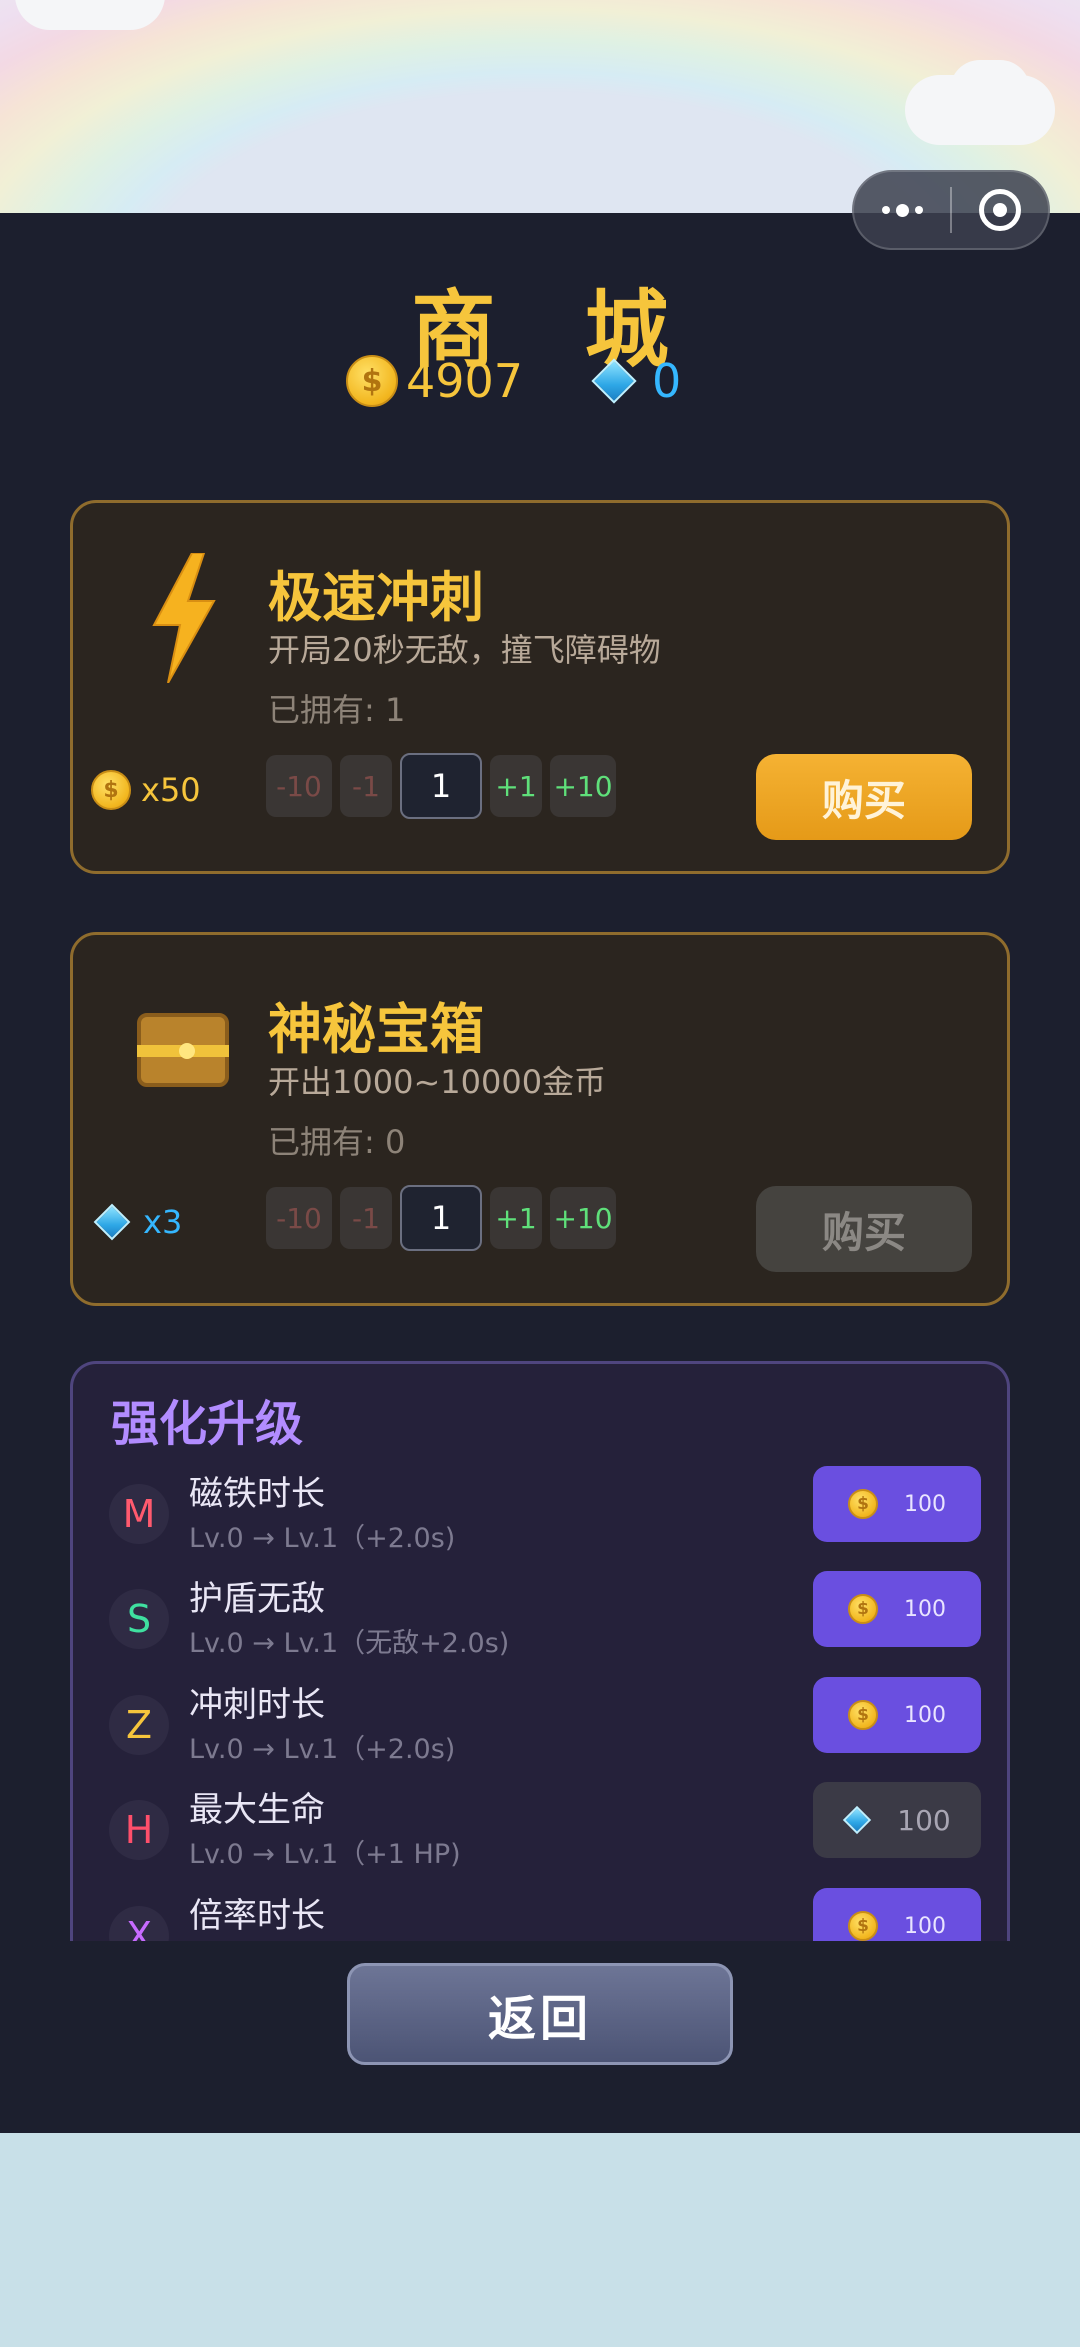 The height and width of the screenshot is (2347, 1080). What do you see at coordinates (667, 381) in the screenshot?
I see `gem-amount: 0` at bounding box center [667, 381].